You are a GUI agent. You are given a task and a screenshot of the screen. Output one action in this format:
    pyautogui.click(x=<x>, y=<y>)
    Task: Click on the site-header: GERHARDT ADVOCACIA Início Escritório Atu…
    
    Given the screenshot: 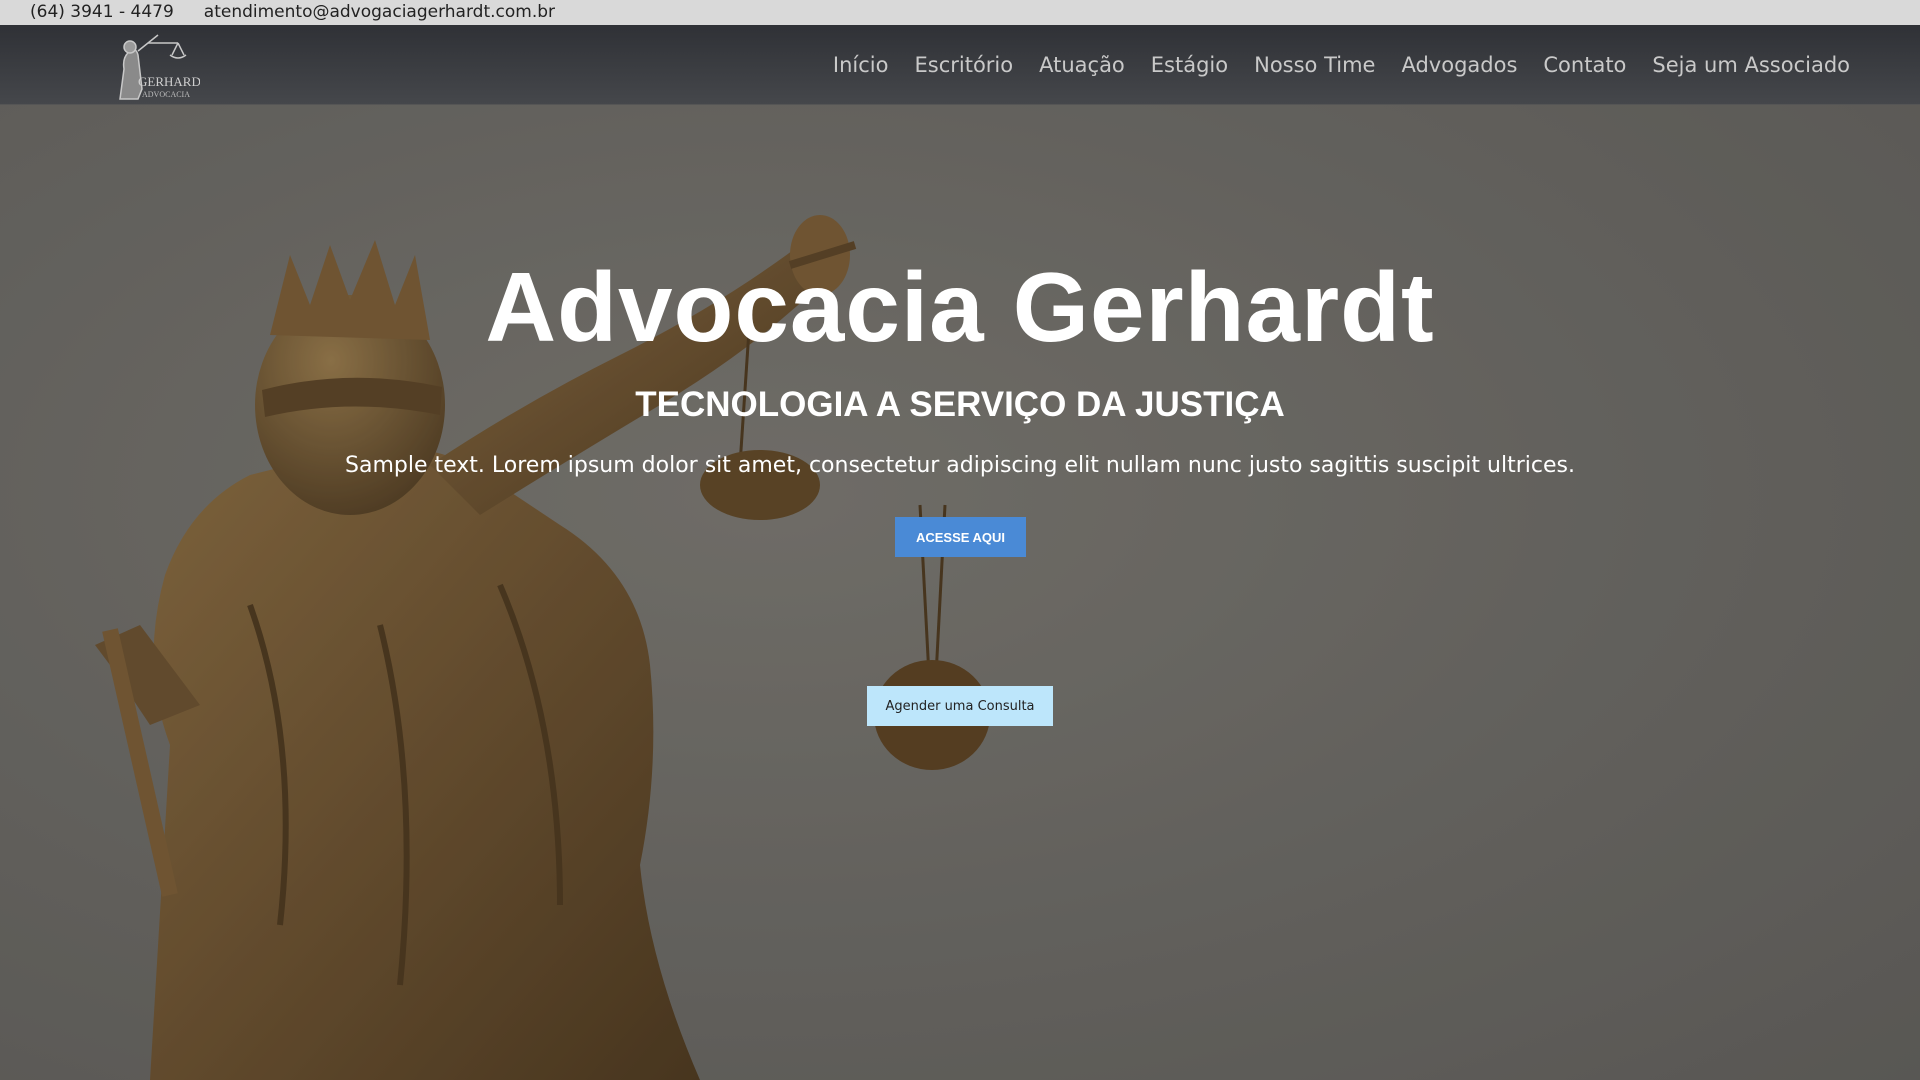 What is the action you would take?
    pyautogui.click(x=960, y=65)
    